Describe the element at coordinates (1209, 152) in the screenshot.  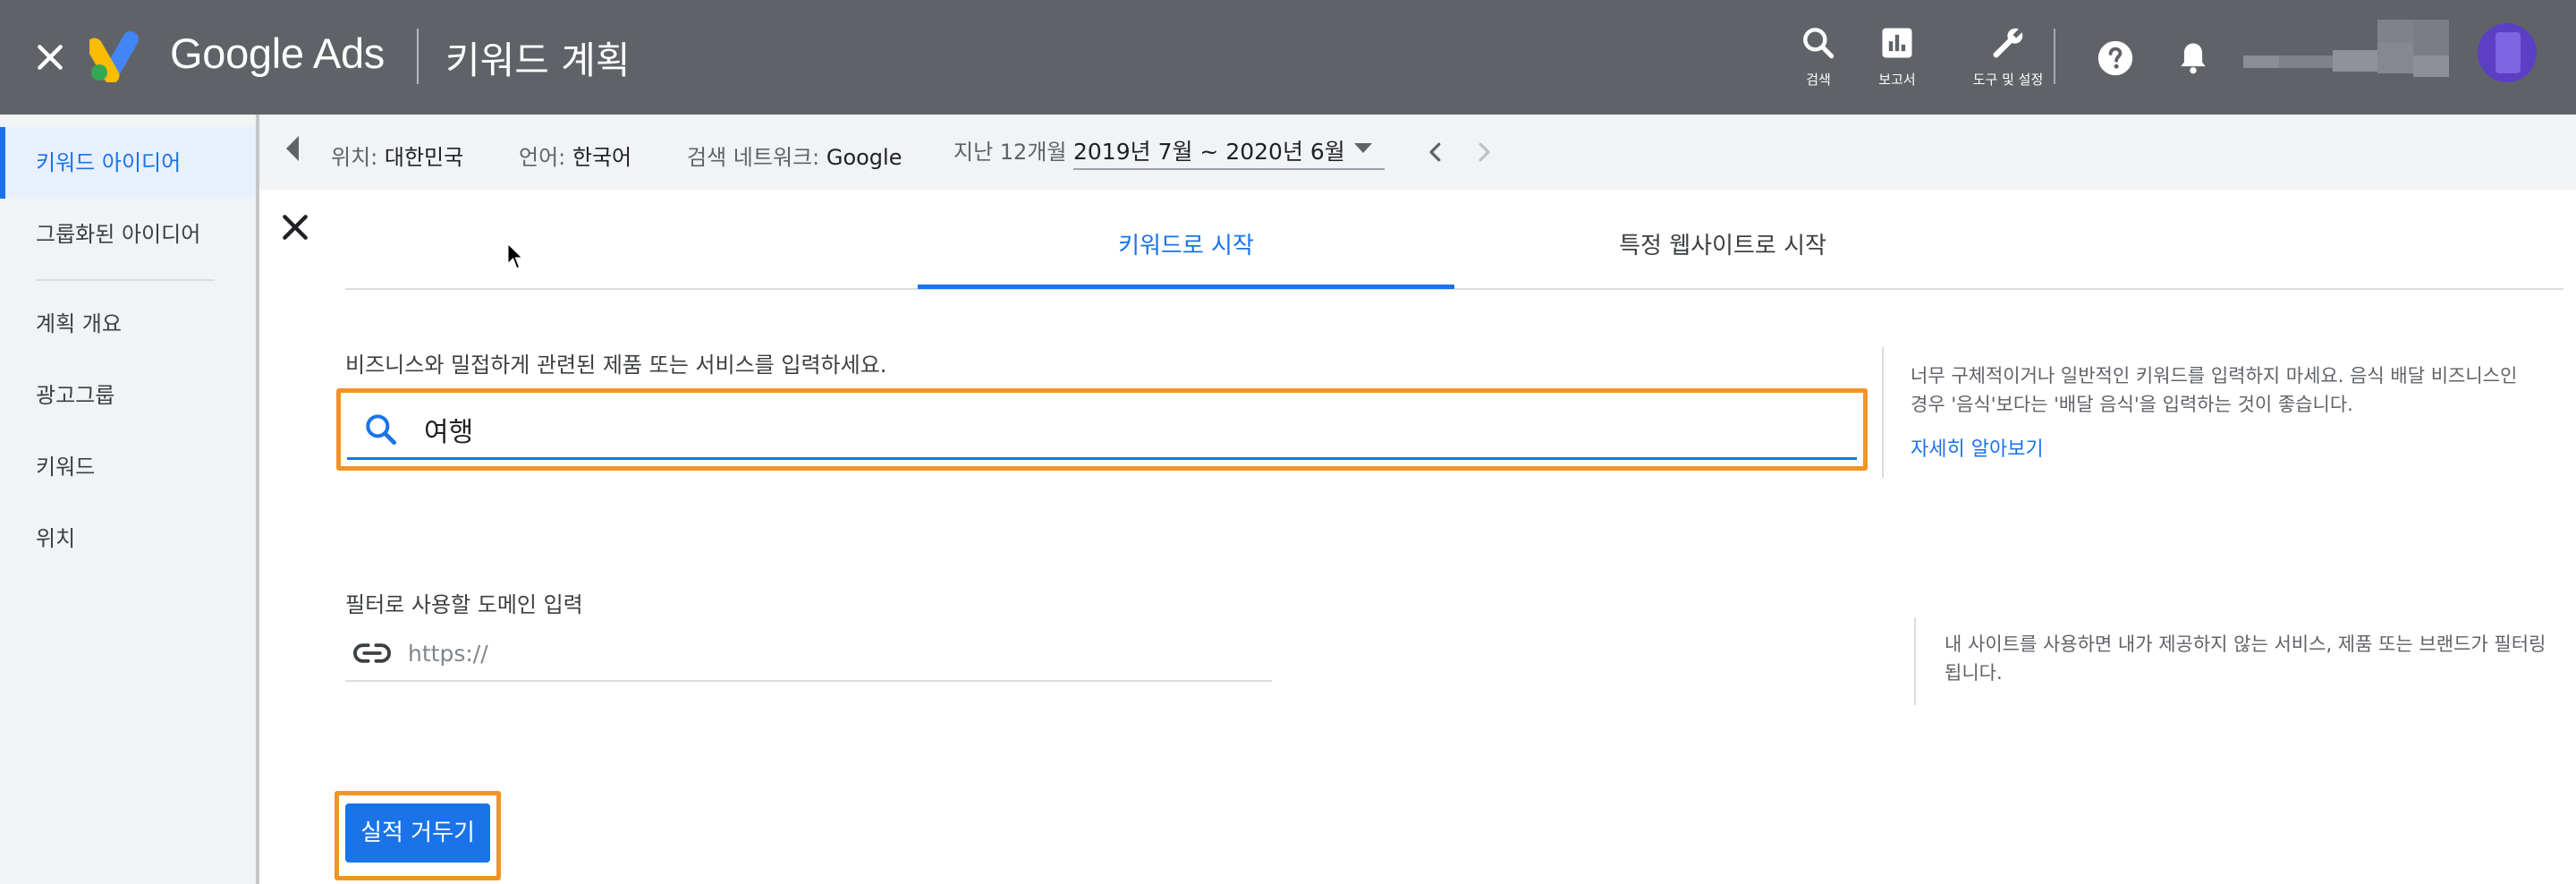
I see `date-range-value: 2019년 7월 ~ 2020년 6월` at that location.